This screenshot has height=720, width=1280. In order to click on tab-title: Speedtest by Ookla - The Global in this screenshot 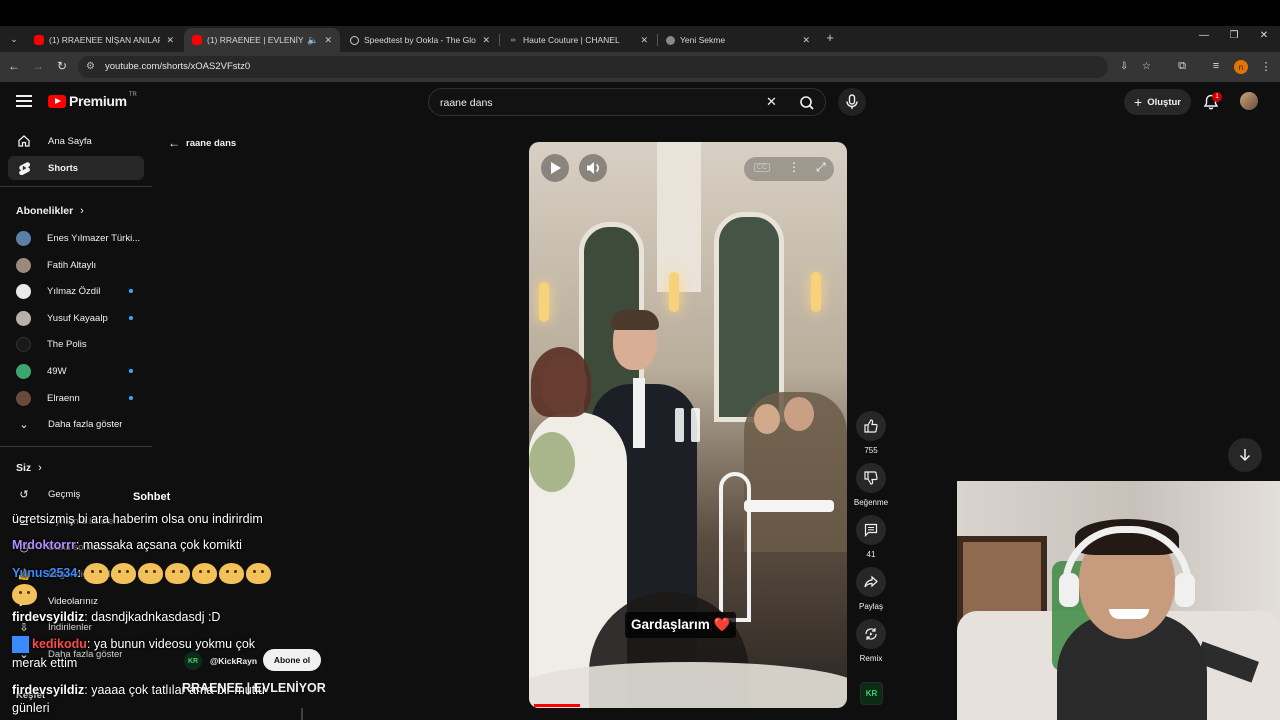, I will do `click(420, 40)`.